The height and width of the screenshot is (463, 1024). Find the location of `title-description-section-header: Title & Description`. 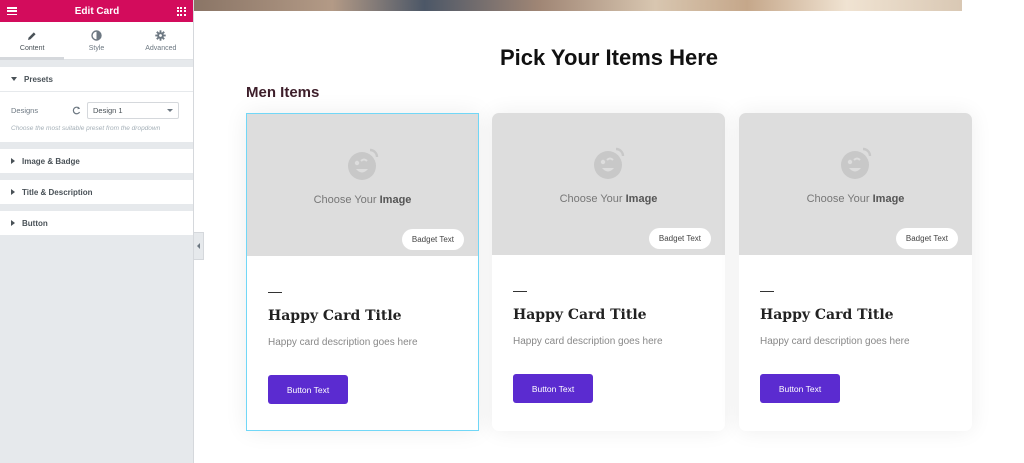

title-description-section-header: Title & Description is located at coordinates (96, 192).